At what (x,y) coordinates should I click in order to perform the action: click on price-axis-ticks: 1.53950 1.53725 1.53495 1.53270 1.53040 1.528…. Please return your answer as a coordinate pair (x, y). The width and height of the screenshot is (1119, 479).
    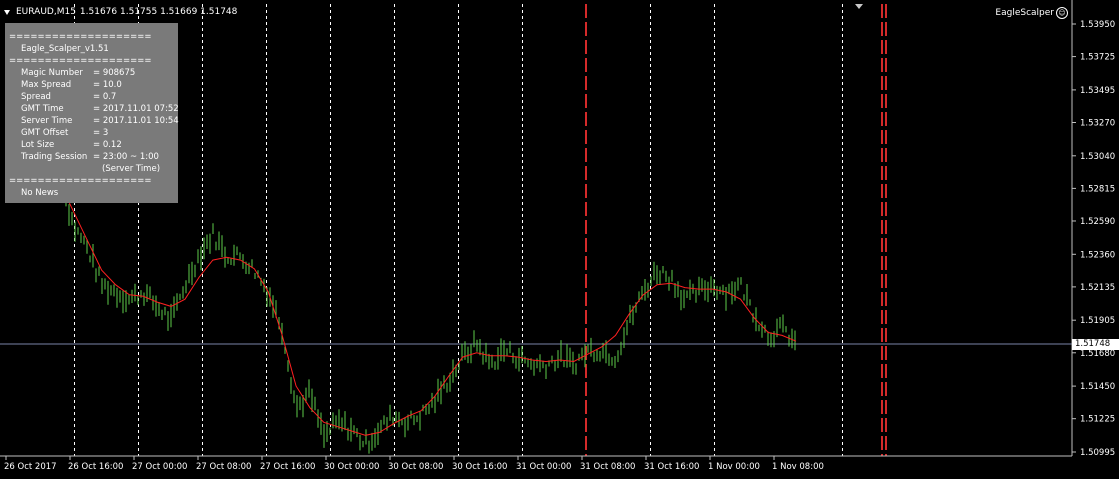
    Looking at the image, I should click on (1093, 239).